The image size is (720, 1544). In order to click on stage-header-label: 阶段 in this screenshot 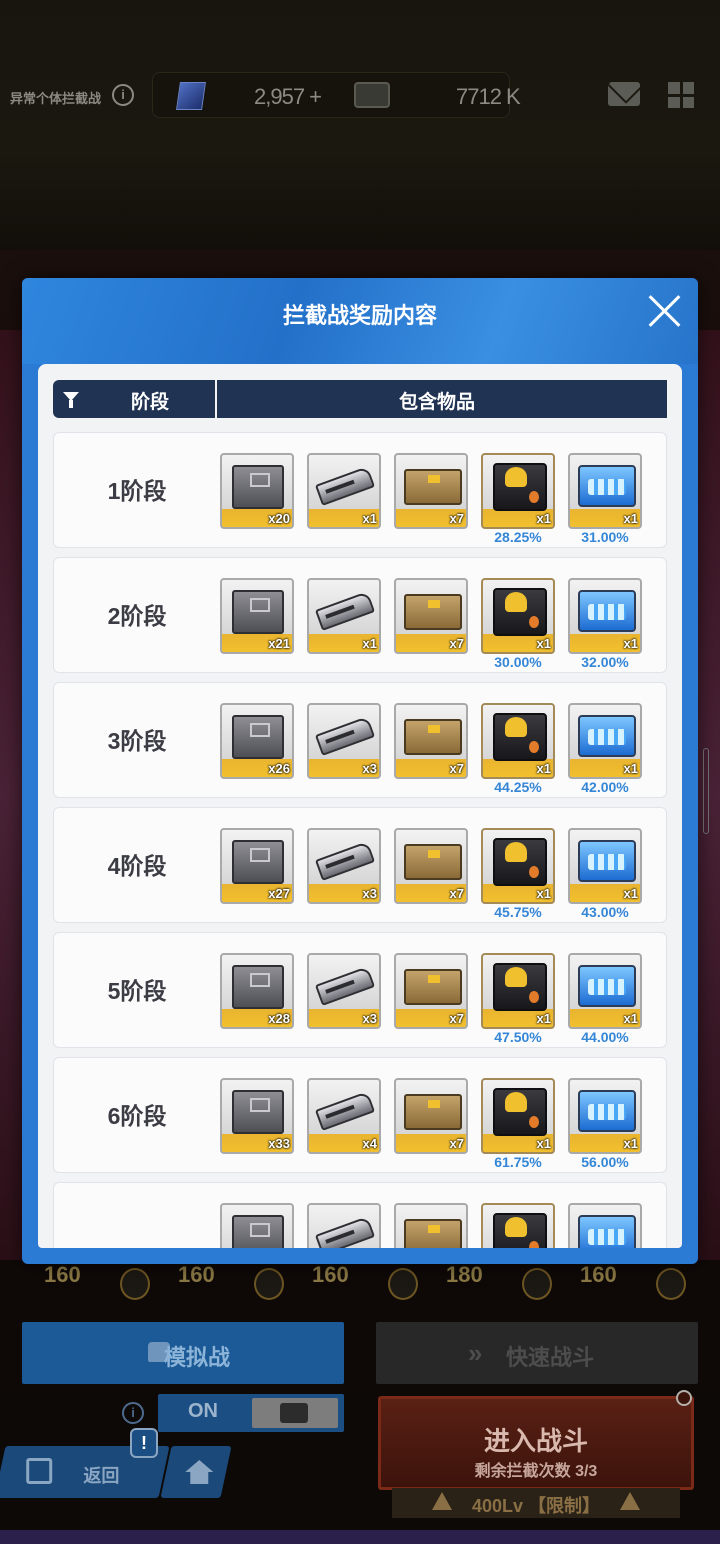, I will do `click(150, 402)`.